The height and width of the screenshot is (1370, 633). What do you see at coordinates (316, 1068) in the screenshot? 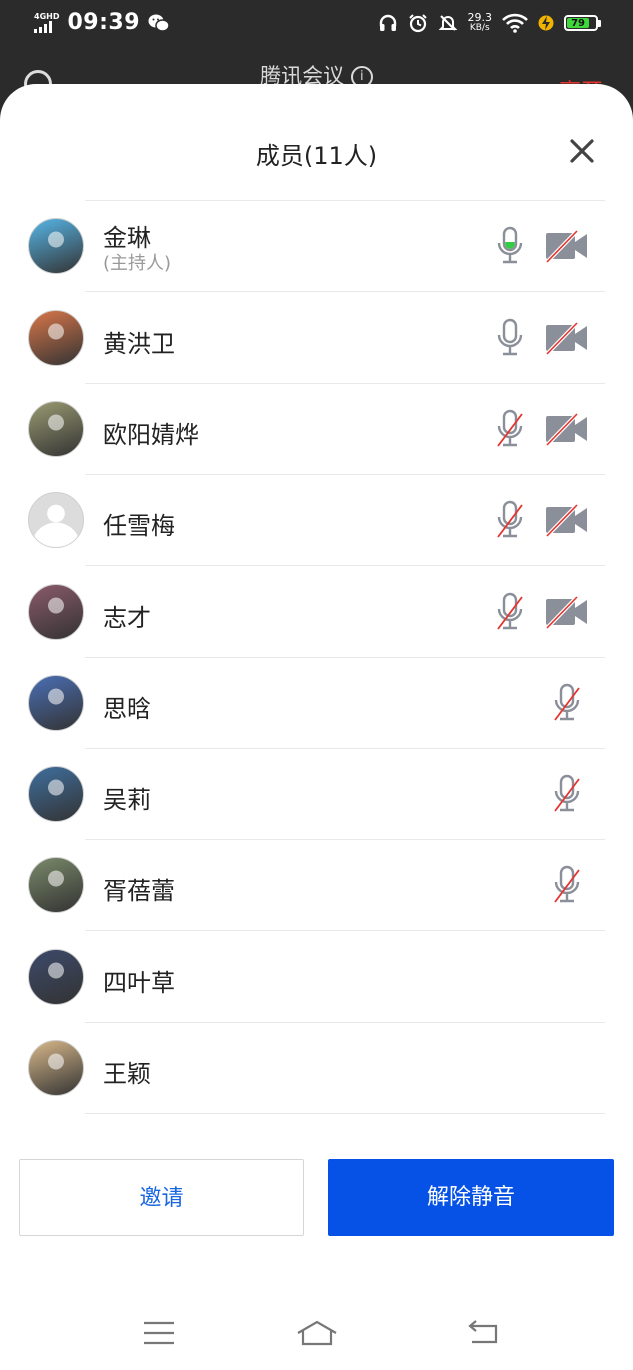
I see `member-row: 王颖` at bounding box center [316, 1068].